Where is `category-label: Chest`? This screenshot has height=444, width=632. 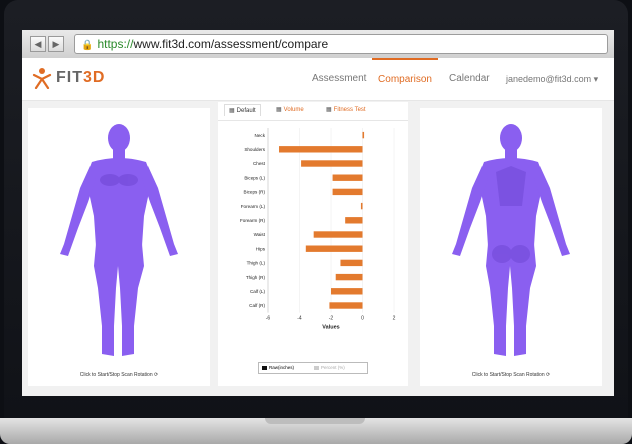 category-label: Chest is located at coordinates (259, 163).